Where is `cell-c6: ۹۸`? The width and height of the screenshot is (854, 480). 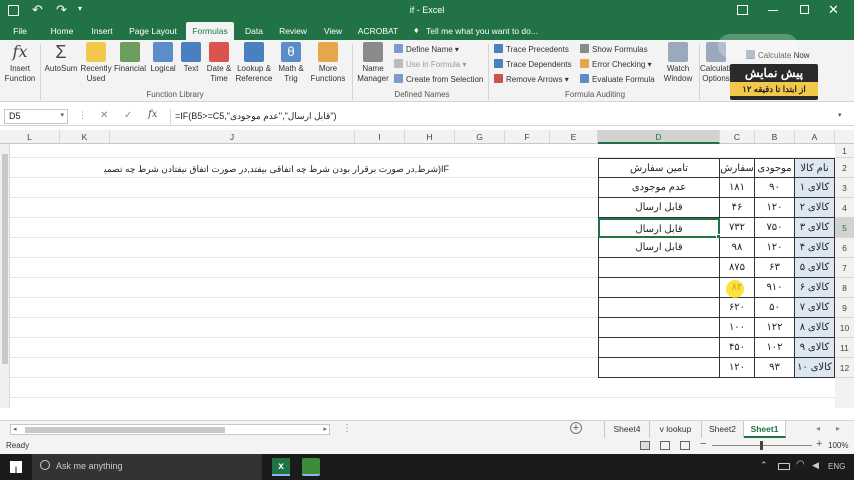 cell-c6: ۹۸ is located at coordinates (737, 248).